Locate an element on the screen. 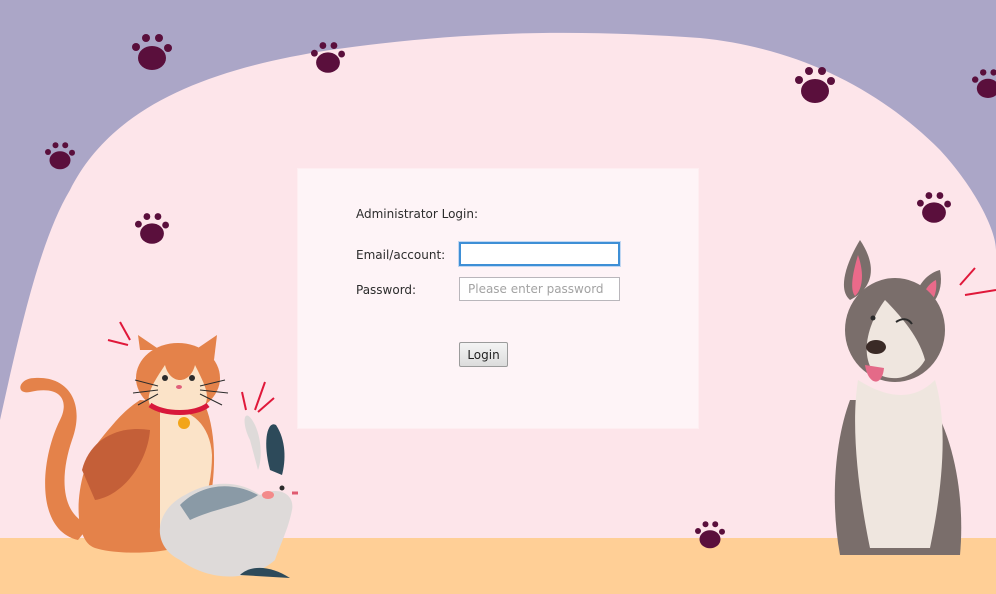 This screenshot has width=996, height=594. email-field is located at coordinates (539, 254).